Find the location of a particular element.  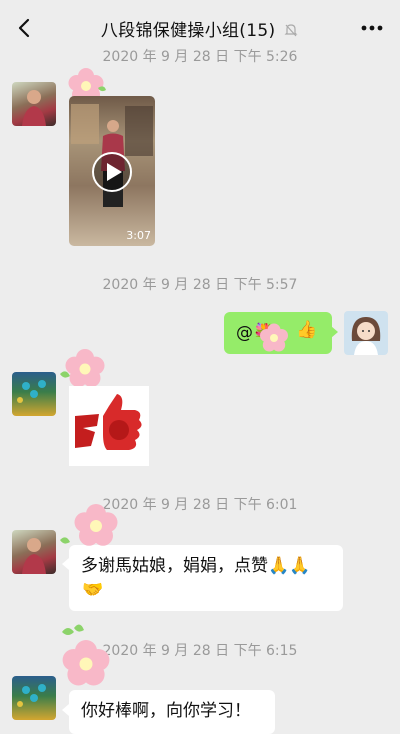

praise-message-bubble: 你好棒啊，向你学习！ is located at coordinates (172, 712).